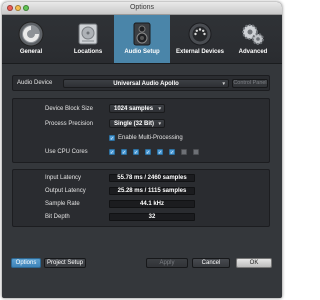 The image size is (320, 300). What do you see at coordinates (62, 204) in the screenshot?
I see `sample-rate-label: Sample Rate` at bounding box center [62, 204].